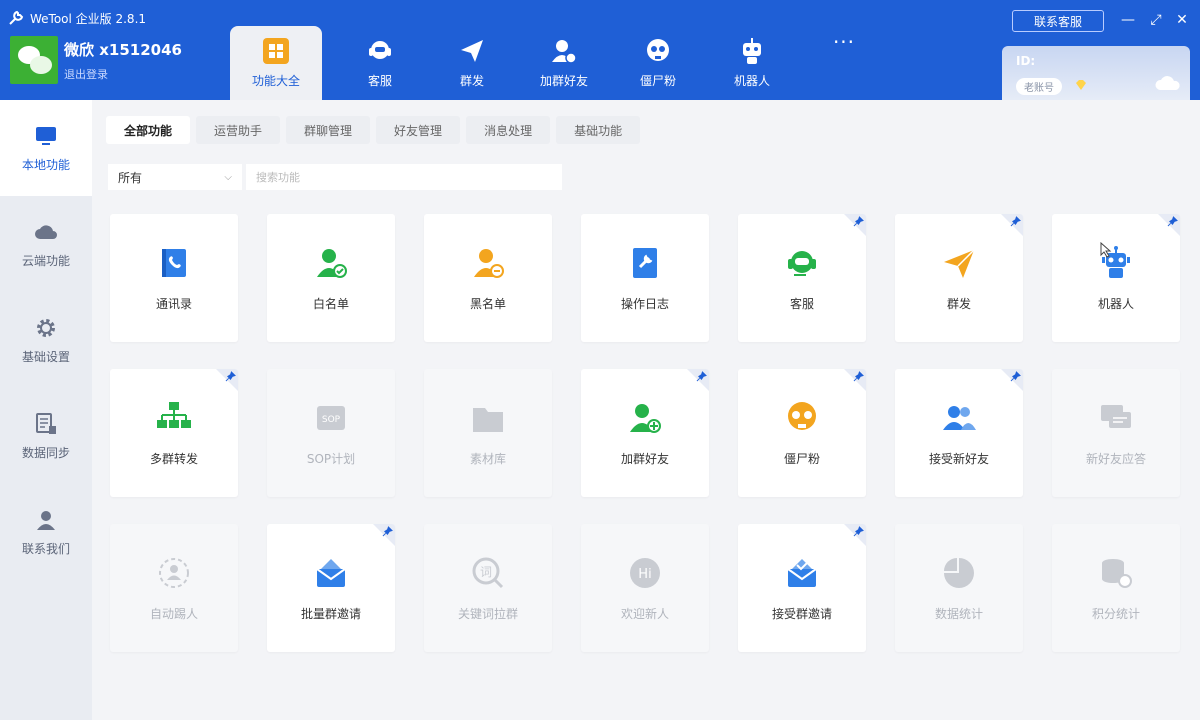 This screenshot has width=1200, height=720. I want to click on kick-user-icon, so click(174, 572).